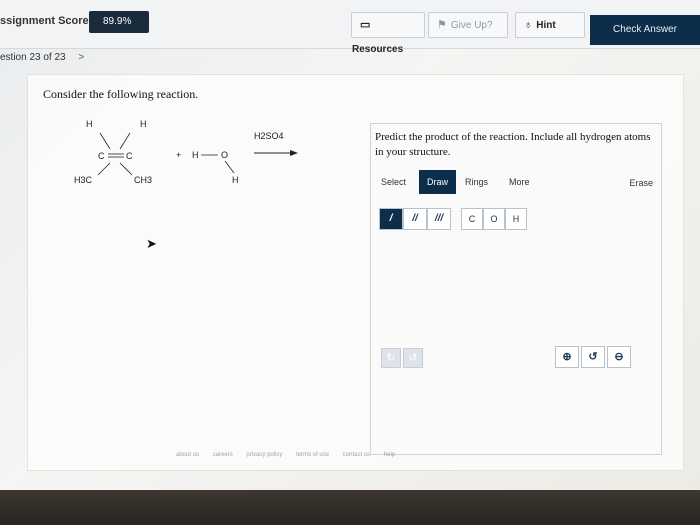 The height and width of the screenshot is (525, 700). I want to click on hydrogen-atom-button: H, so click(516, 219).